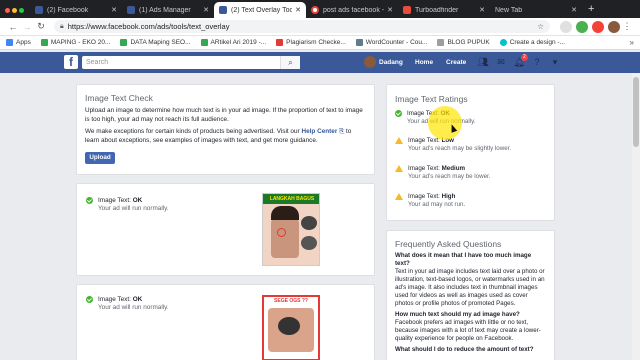 Image resolution: width=640 pixels, height=360 pixels. Describe the element at coordinates (537, 62) in the screenshot. I see `help-icon: ?` at that location.